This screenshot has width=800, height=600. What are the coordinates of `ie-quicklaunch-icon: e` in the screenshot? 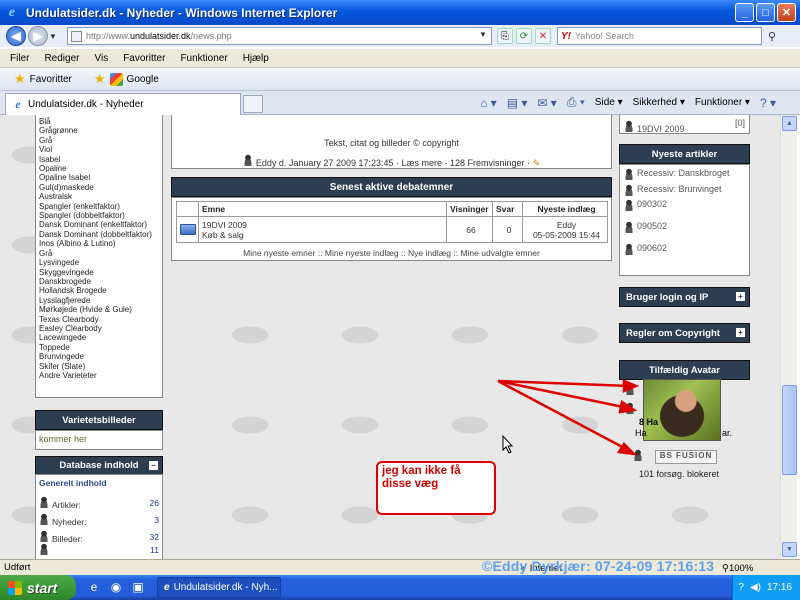 It's located at (94, 587).